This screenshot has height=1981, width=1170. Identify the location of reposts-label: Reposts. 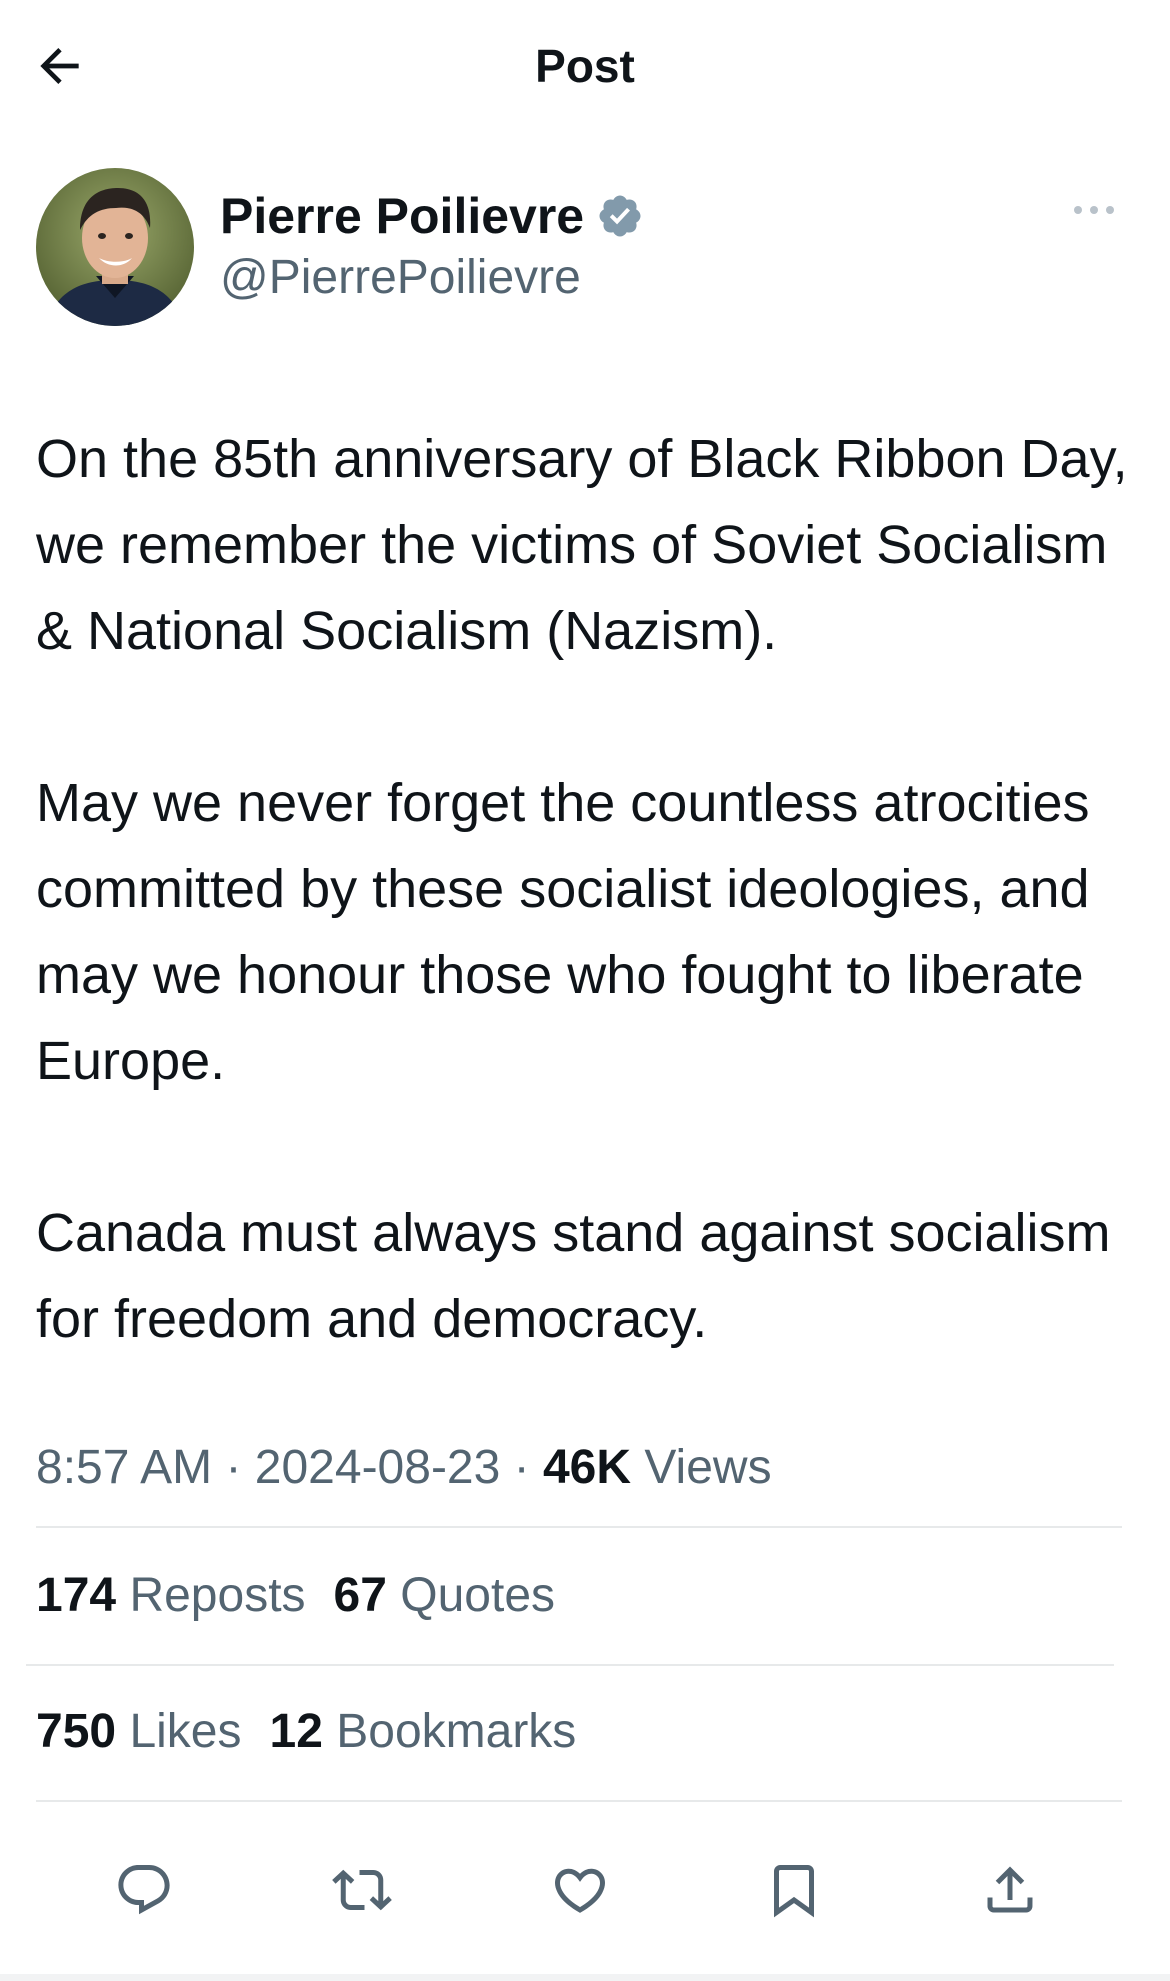
(217, 1595).